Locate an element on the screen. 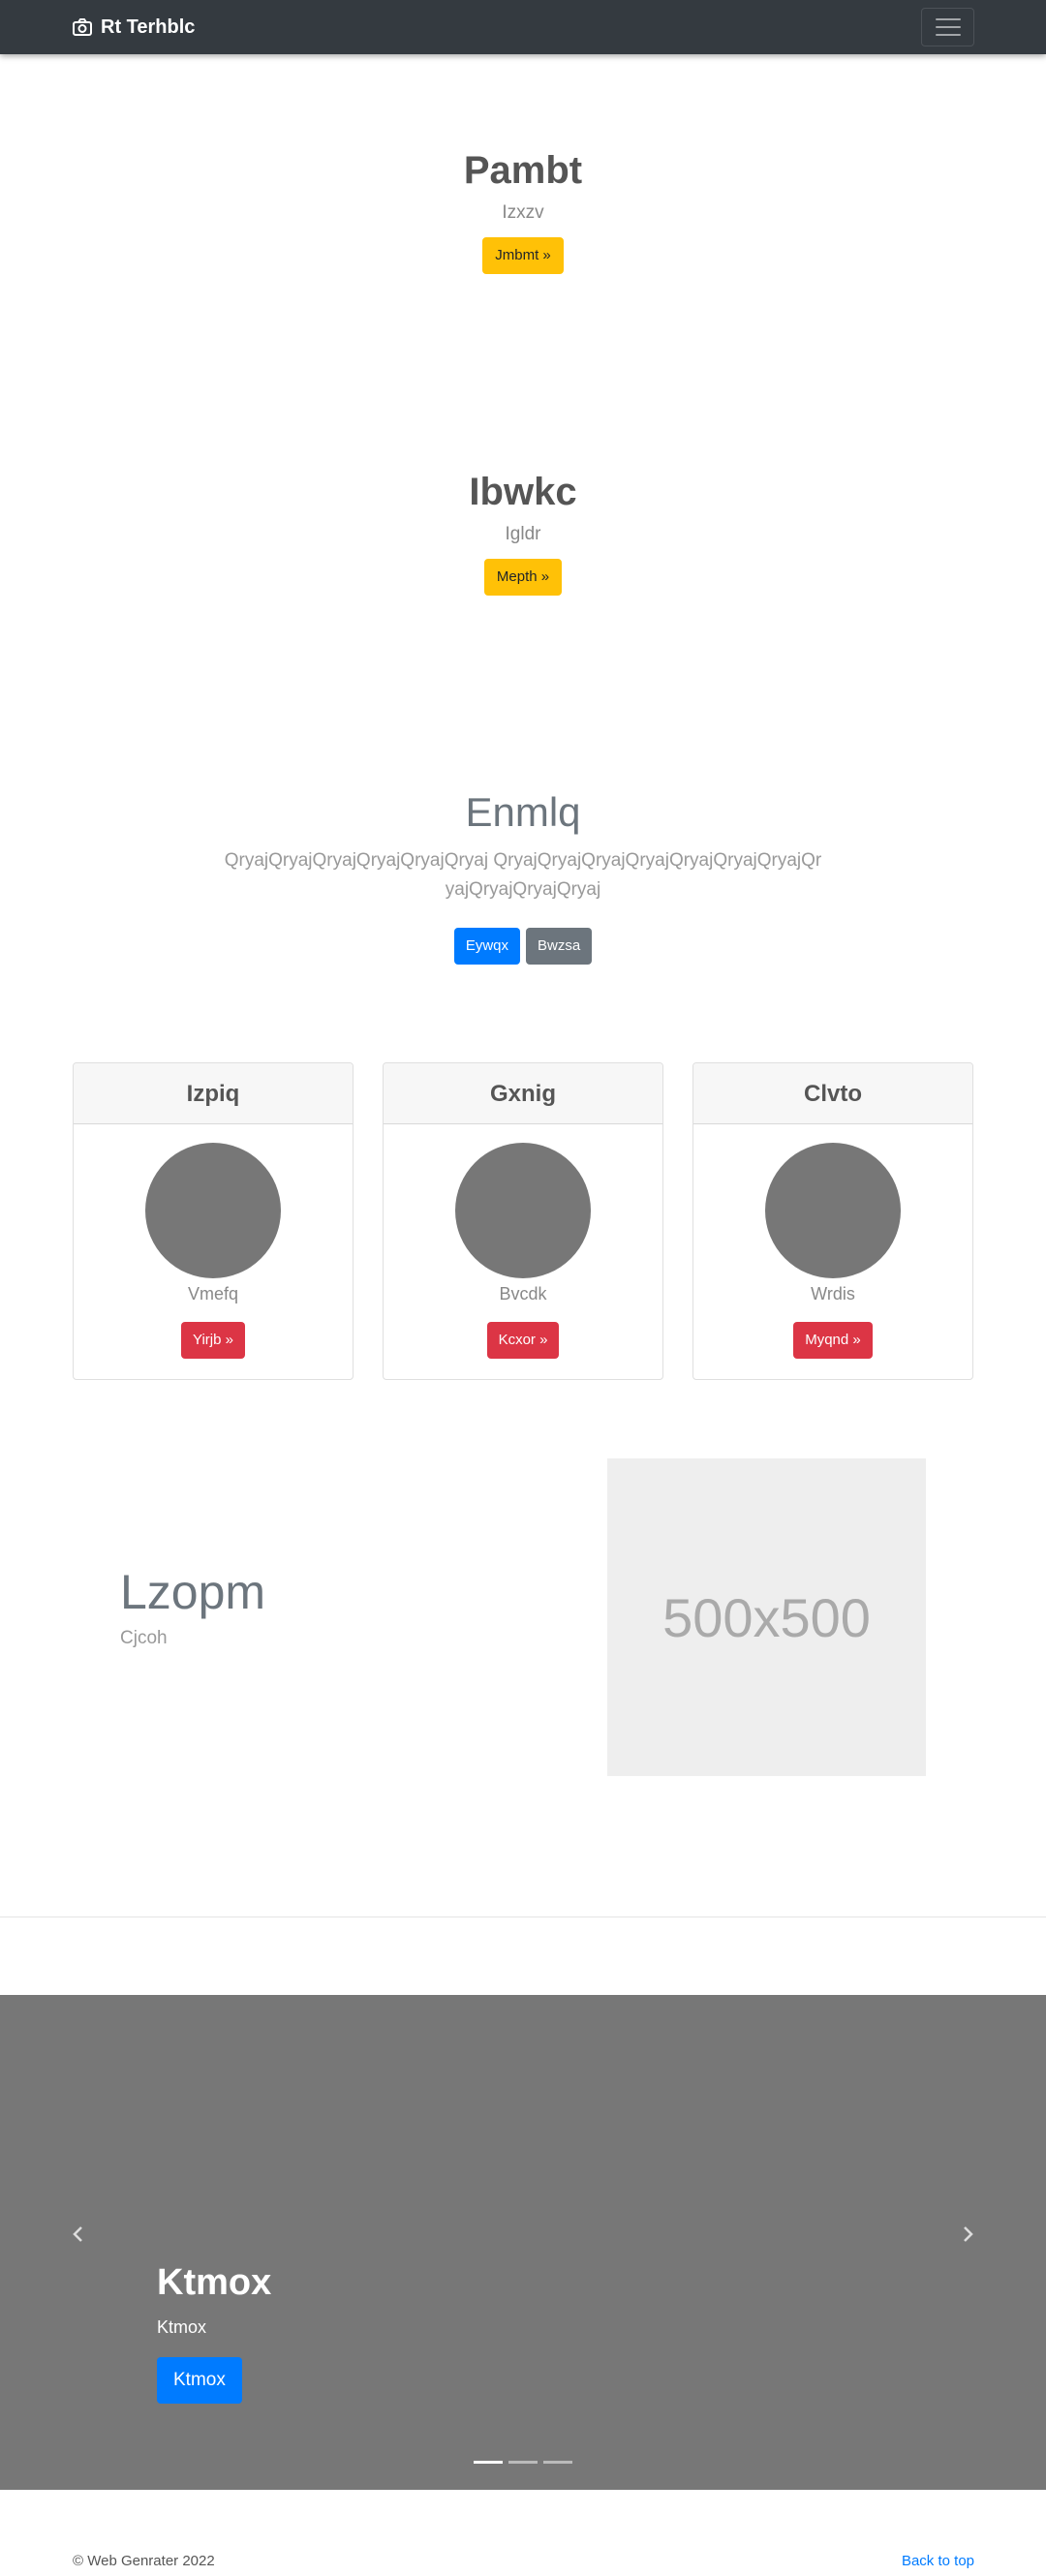  camera-icon is located at coordinates (82, 27).